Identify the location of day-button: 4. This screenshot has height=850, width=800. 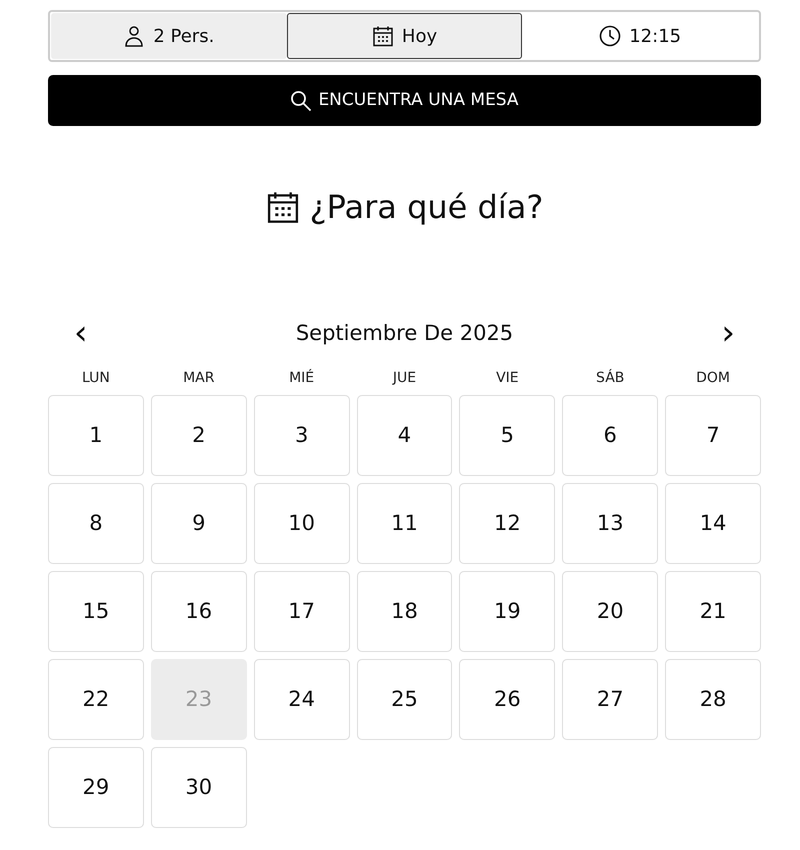
(404, 435).